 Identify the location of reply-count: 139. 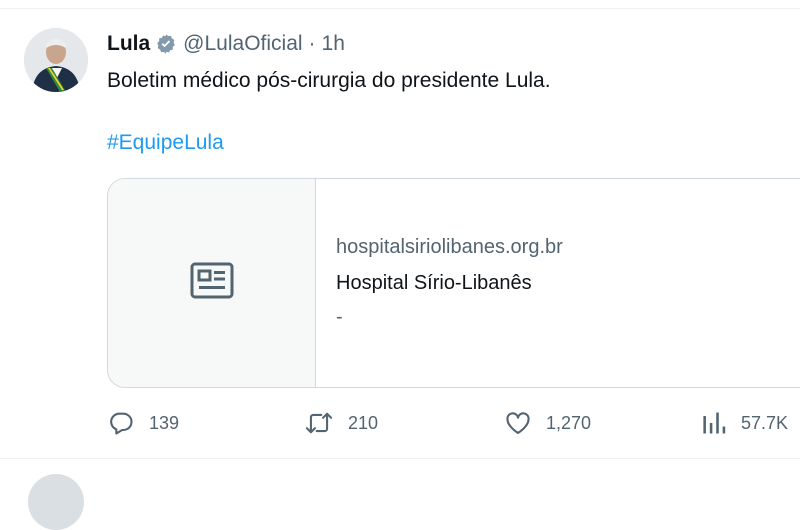
(164, 422).